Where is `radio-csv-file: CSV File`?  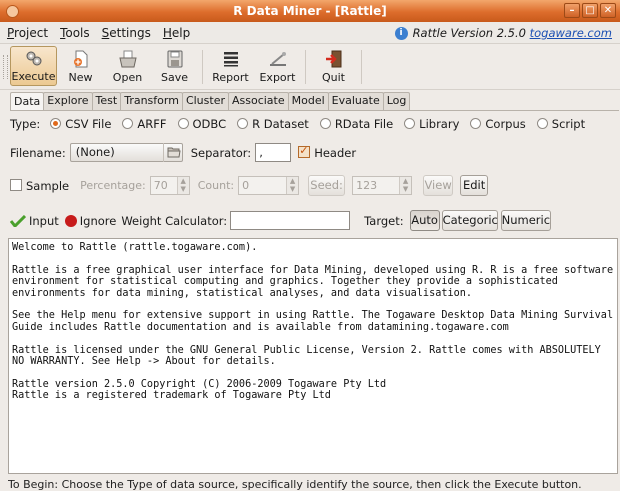 radio-csv-file: CSV File is located at coordinates (80, 124).